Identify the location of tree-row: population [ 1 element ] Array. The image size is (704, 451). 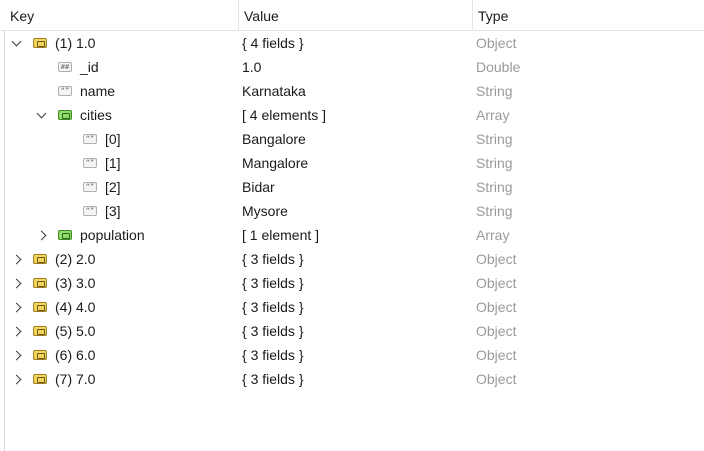
(352, 235).